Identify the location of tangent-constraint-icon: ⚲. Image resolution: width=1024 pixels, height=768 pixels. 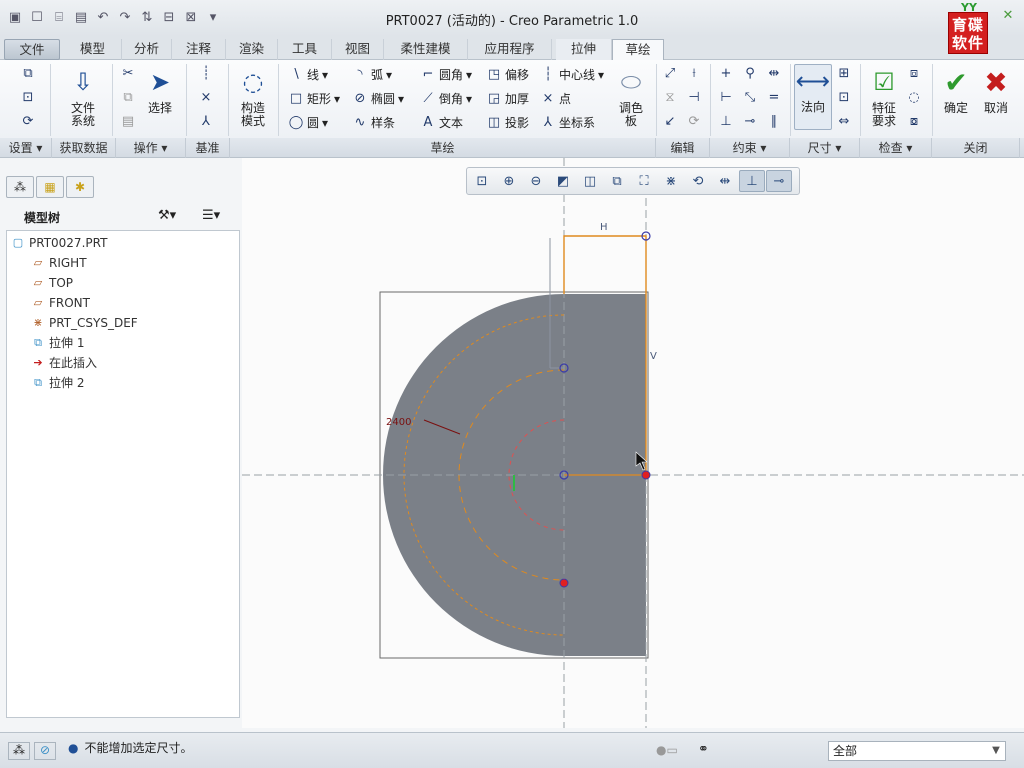
(750, 74).